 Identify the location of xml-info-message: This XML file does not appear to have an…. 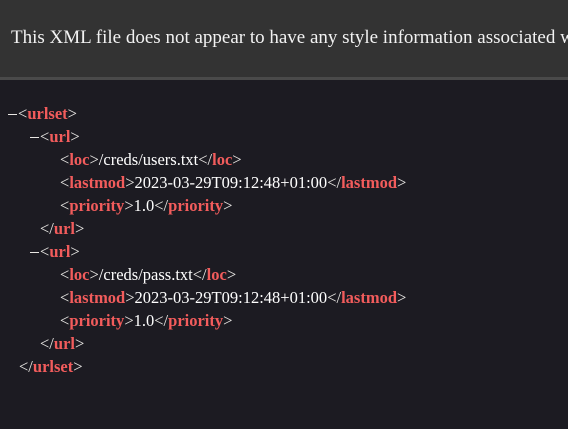
(289, 37).